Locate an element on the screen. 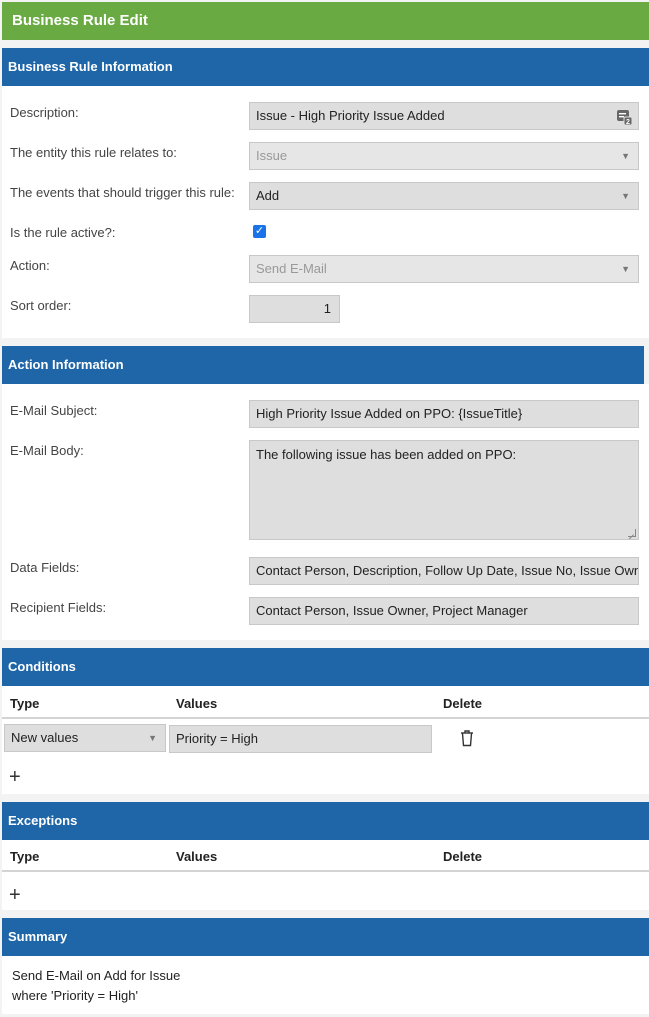 This screenshot has width=649, height=1017. exceptions-col-type: Type is located at coordinates (25, 856).